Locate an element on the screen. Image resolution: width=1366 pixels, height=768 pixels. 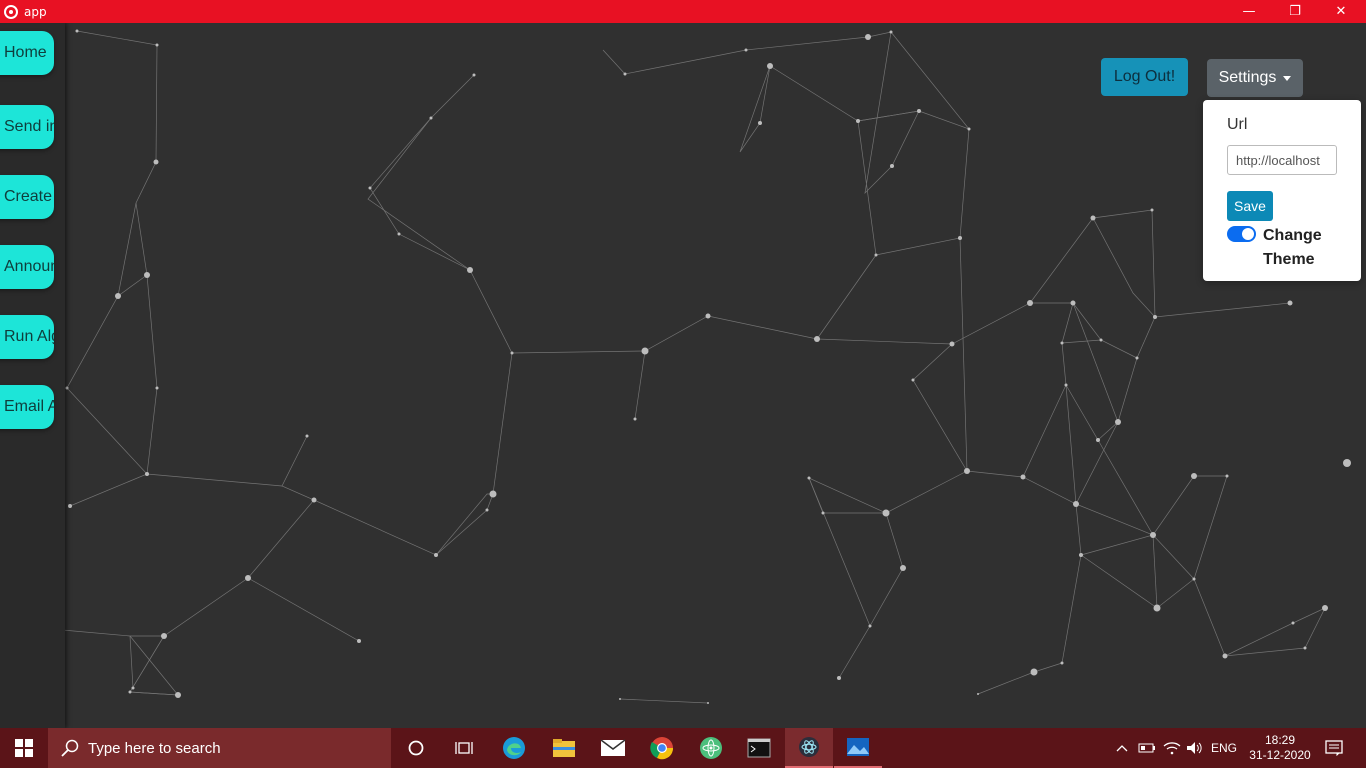
title-bar: app — ❐ ✕ is located at coordinates (683, 11).